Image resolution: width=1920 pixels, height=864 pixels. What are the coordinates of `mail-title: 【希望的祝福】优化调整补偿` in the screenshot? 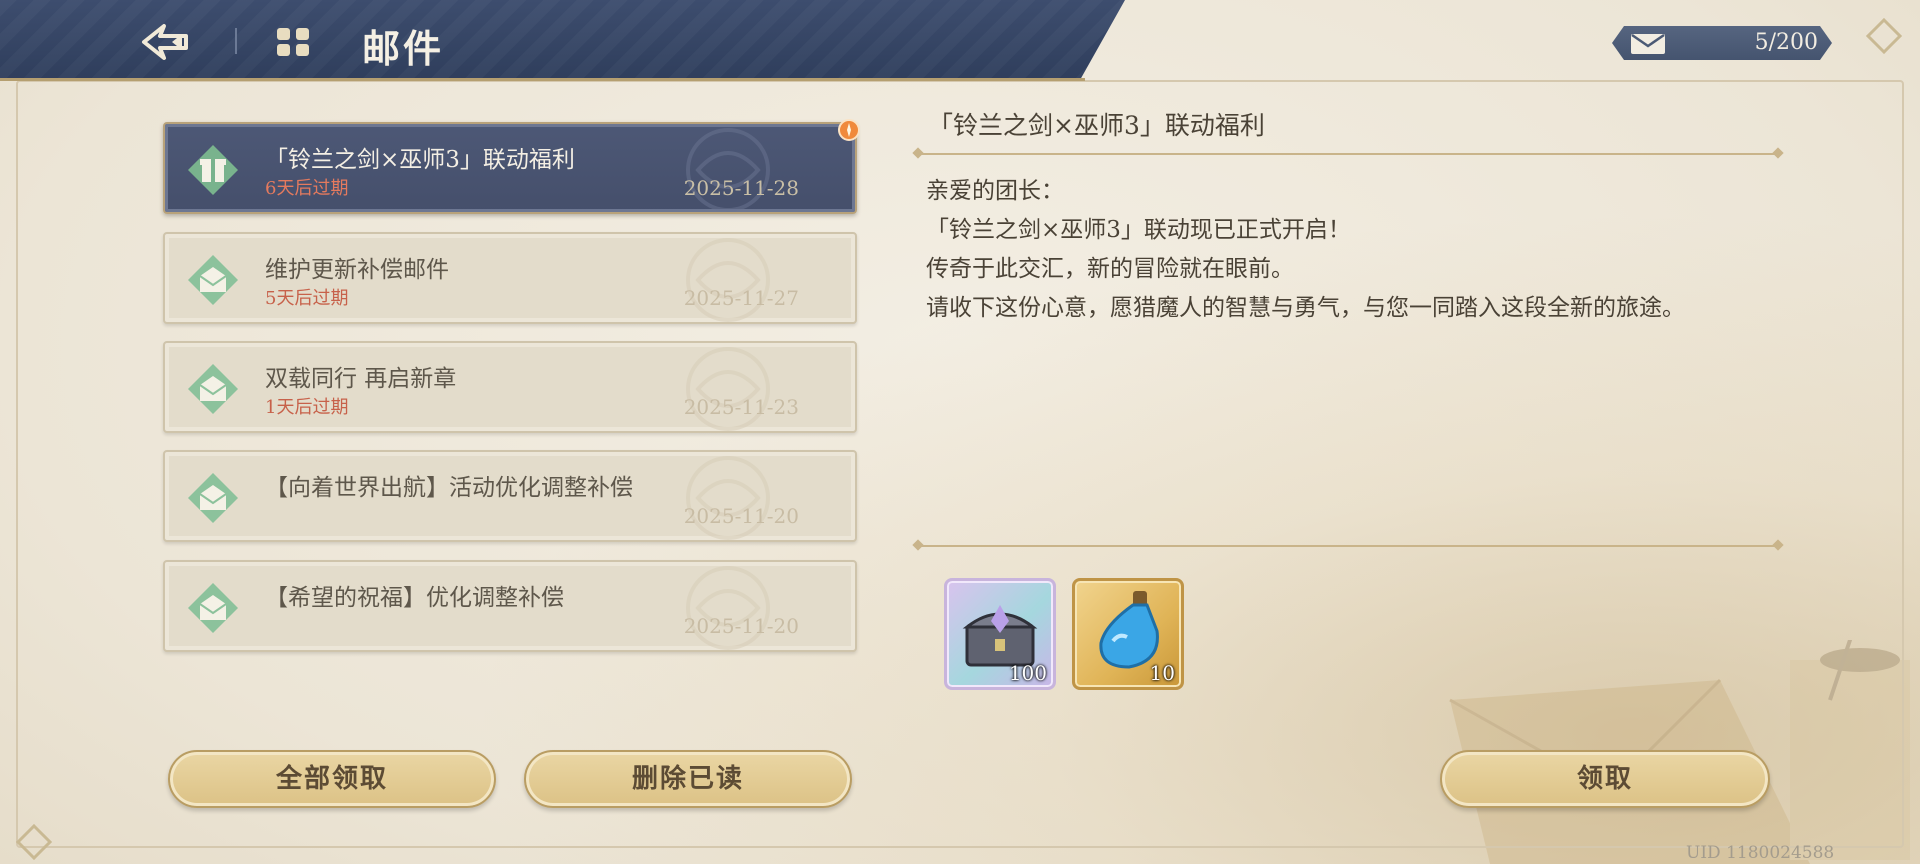 It's located at (414, 598).